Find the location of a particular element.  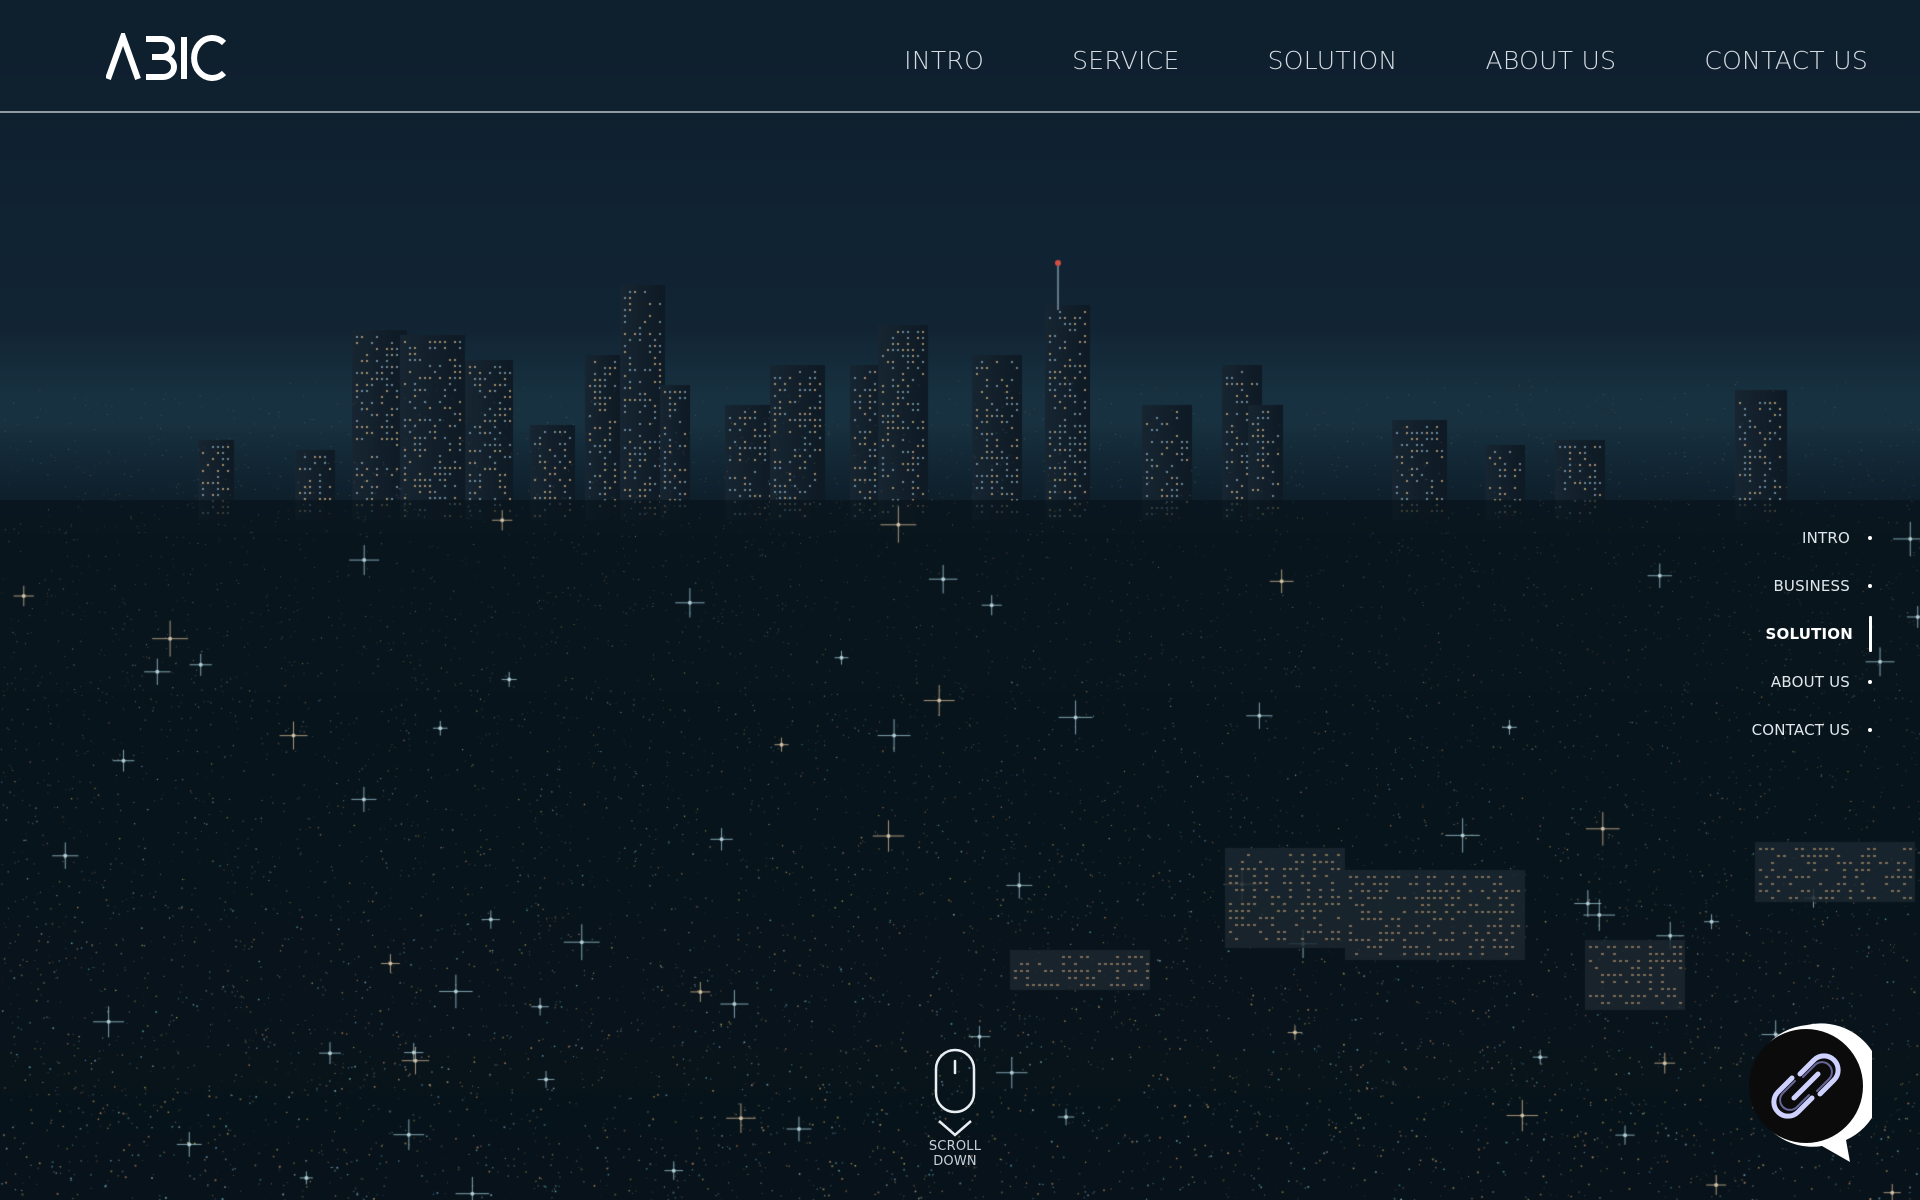

chevron-down-icon is located at coordinates (955, 1128).